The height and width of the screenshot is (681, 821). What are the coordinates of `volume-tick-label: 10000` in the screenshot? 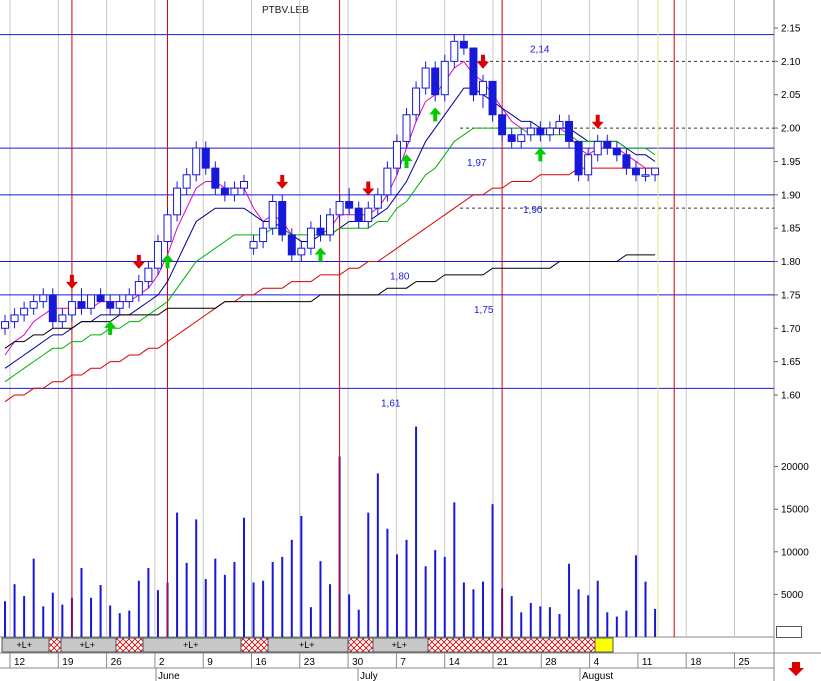 It's located at (795, 552).